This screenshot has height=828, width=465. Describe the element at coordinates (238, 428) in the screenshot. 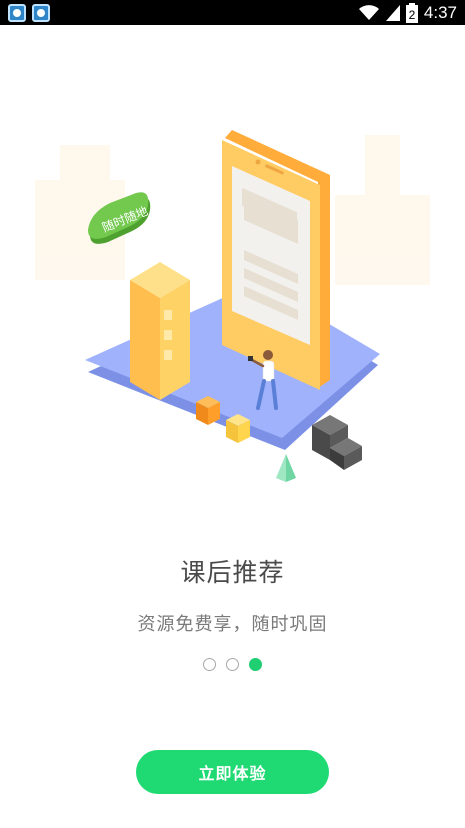

I see `yellow-cube` at that location.